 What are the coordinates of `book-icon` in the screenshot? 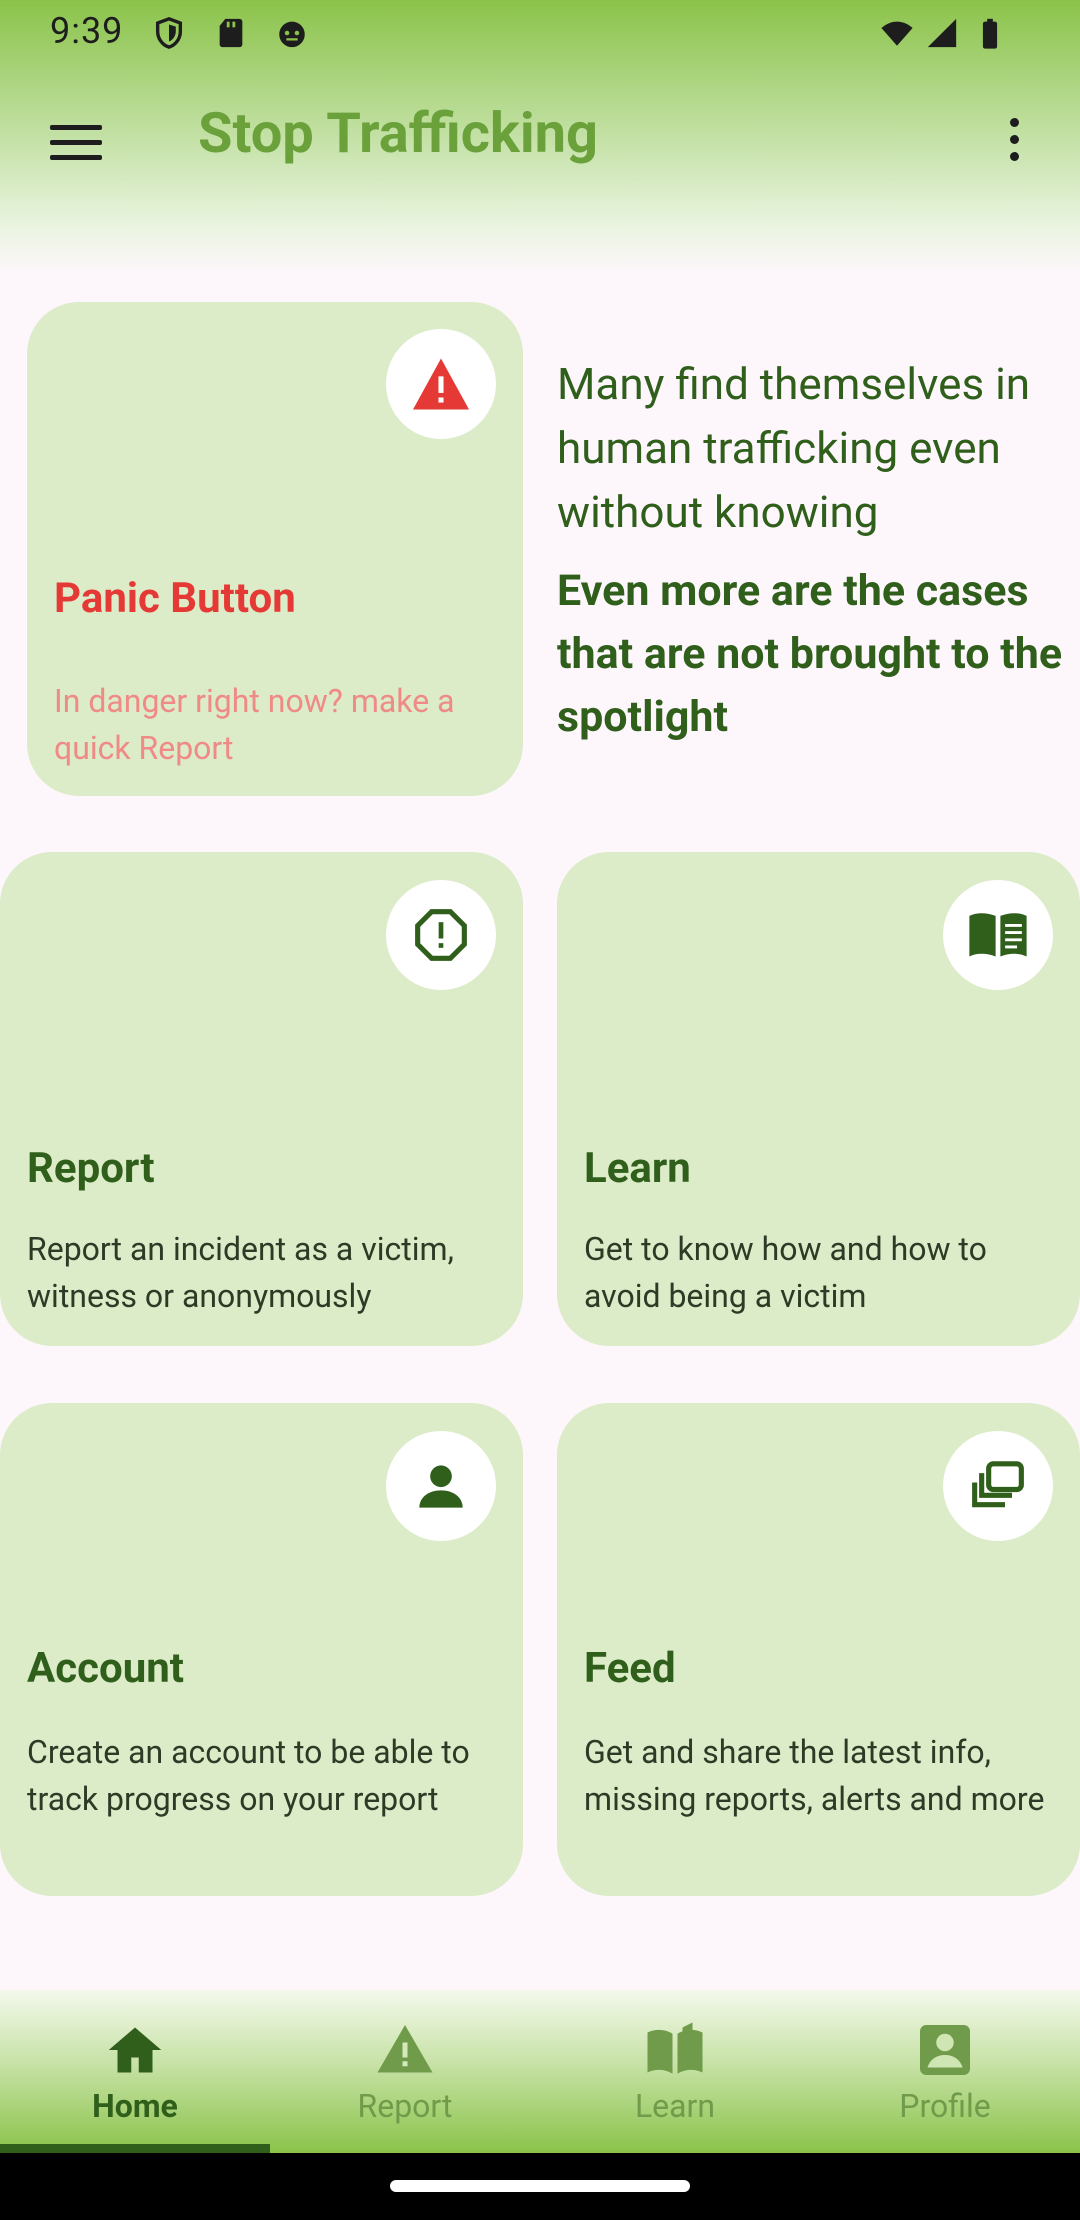 It's located at (998, 935).